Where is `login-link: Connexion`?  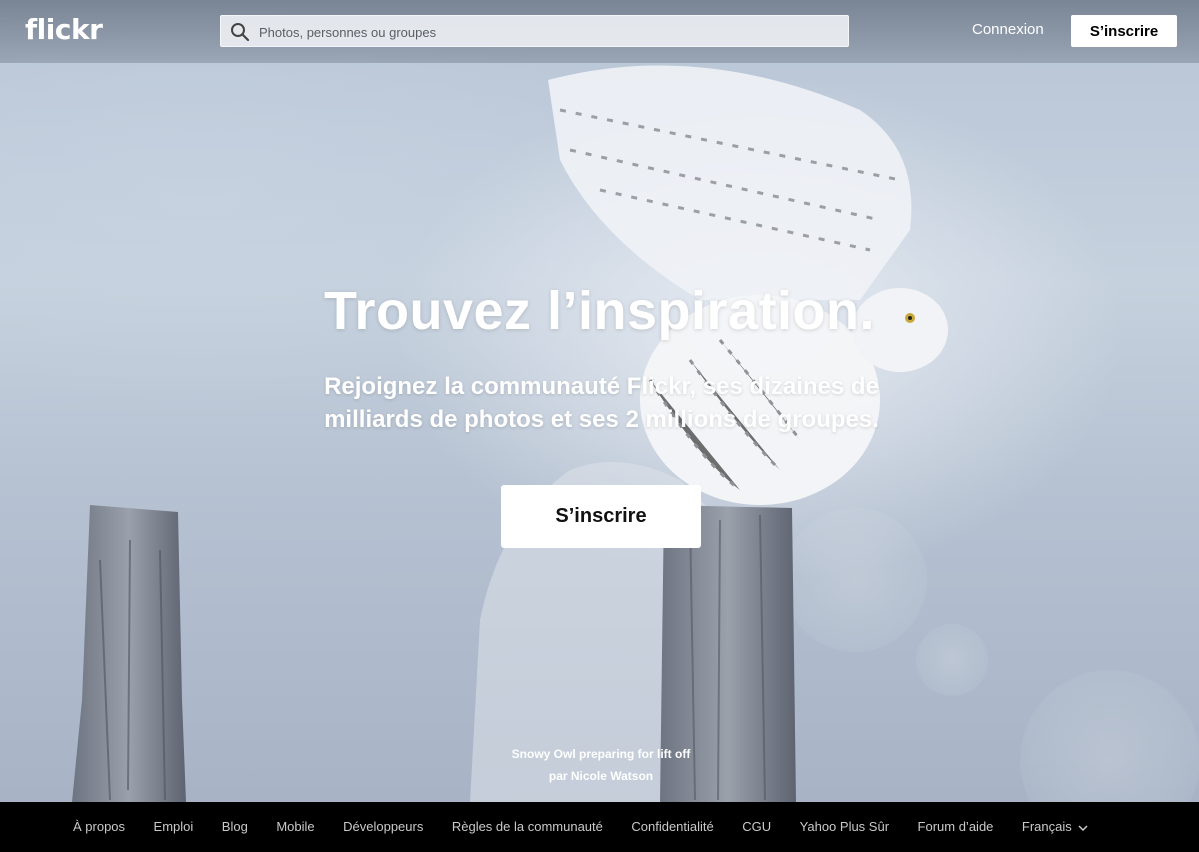
login-link: Connexion is located at coordinates (1008, 29).